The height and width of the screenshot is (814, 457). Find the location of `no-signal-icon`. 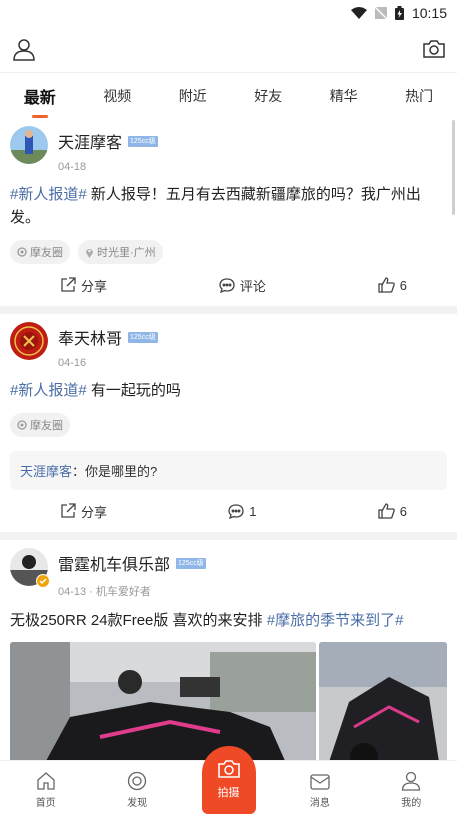

no-signal-icon is located at coordinates (380, 13).